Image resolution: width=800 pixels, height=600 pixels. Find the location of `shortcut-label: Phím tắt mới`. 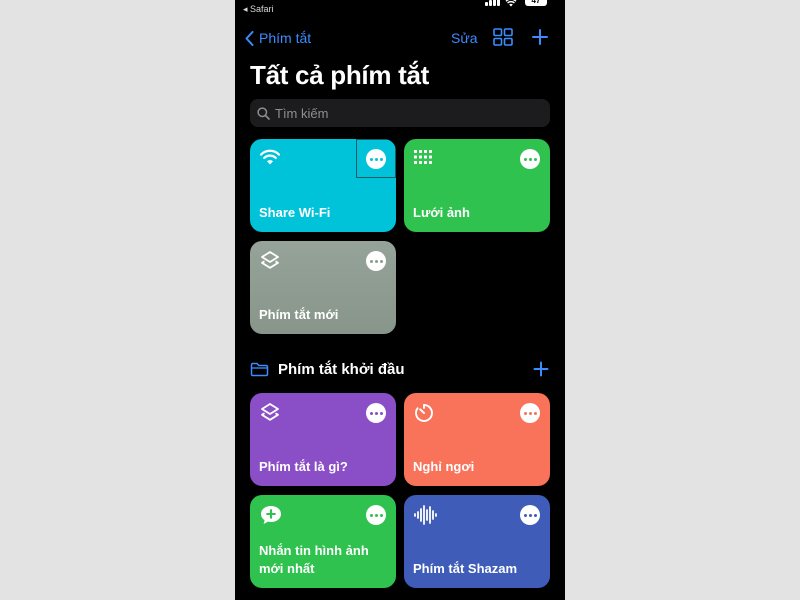

shortcut-label: Phím tắt mới is located at coordinates (299, 314).